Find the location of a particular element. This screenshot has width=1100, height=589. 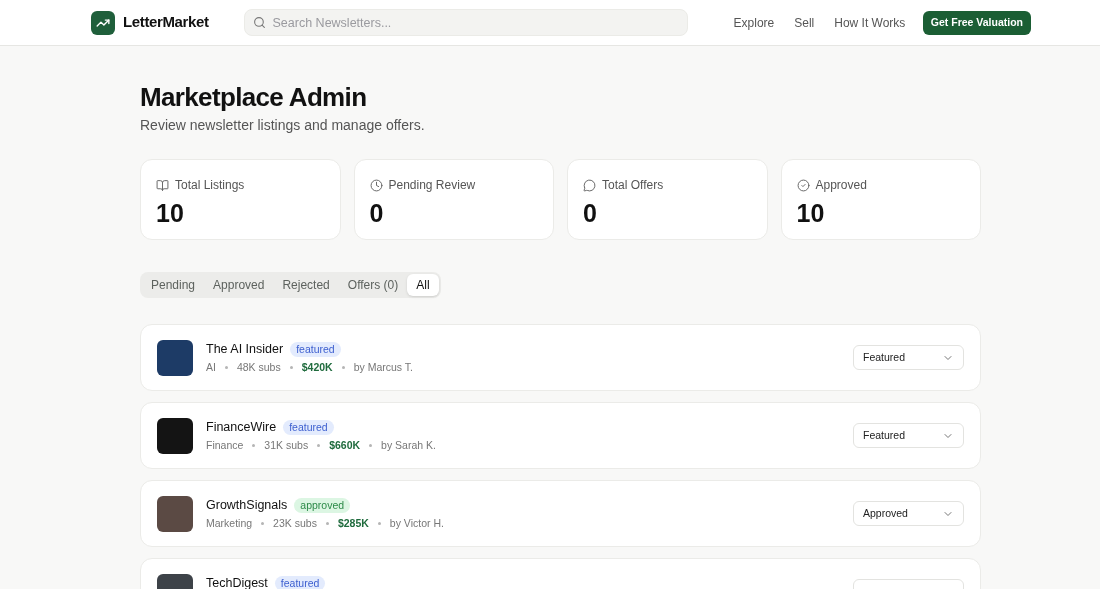

status-badge: approved is located at coordinates (322, 505).